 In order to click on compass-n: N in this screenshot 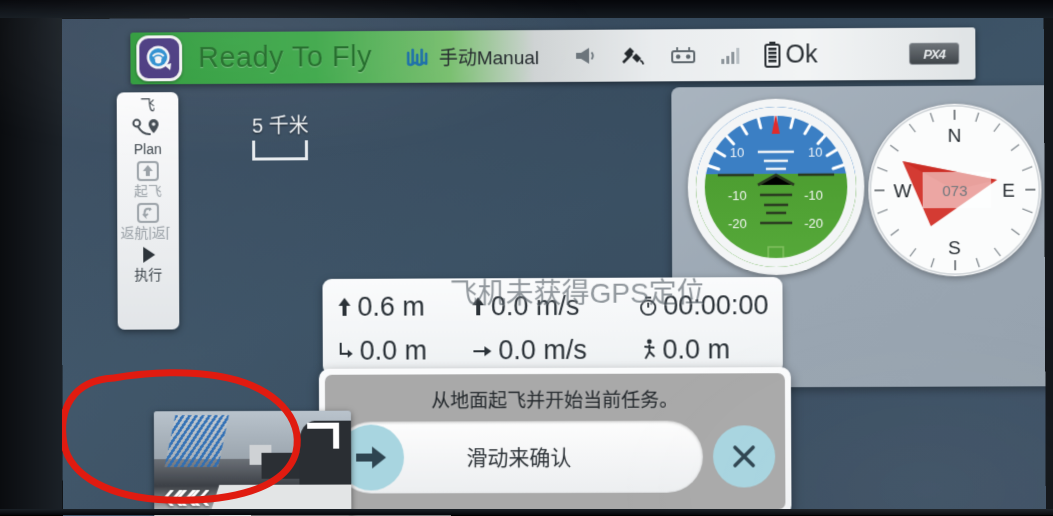, I will do `click(955, 136)`.